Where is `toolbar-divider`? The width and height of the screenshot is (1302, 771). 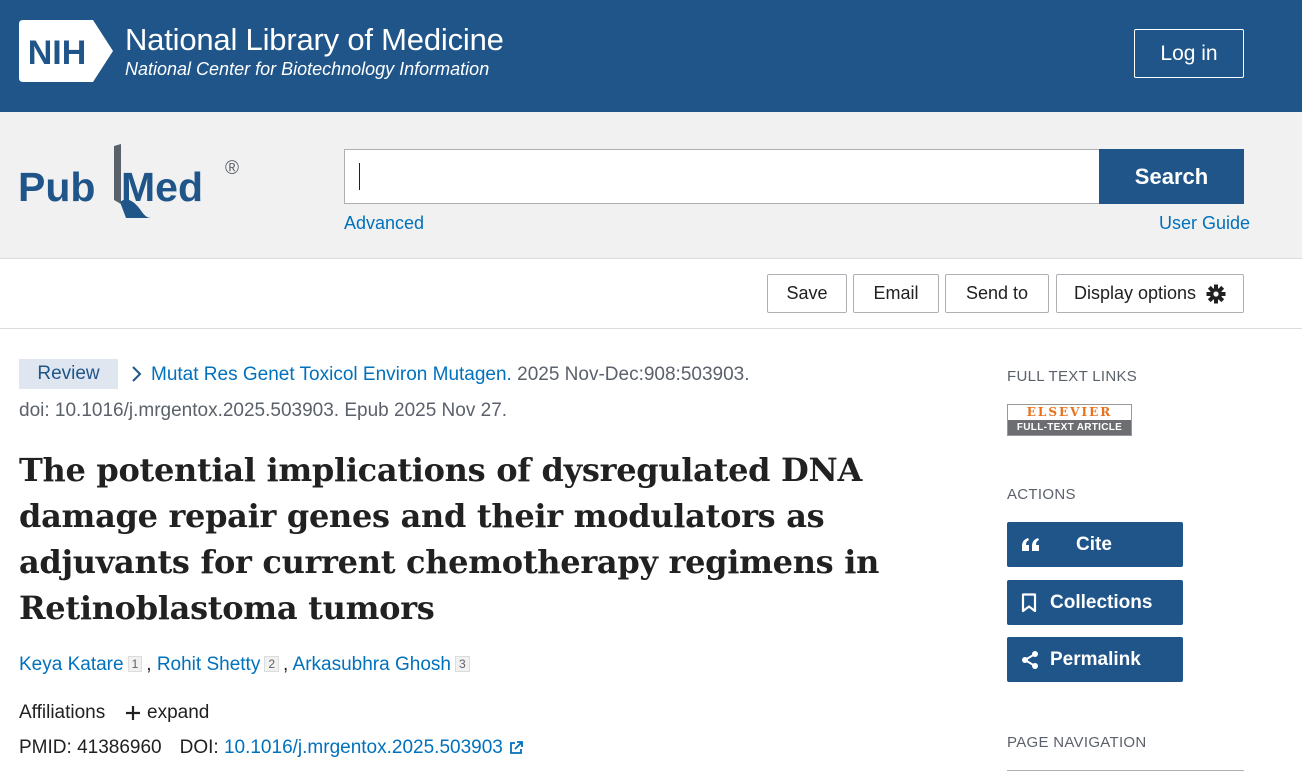 toolbar-divider is located at coordinates (651, 328).